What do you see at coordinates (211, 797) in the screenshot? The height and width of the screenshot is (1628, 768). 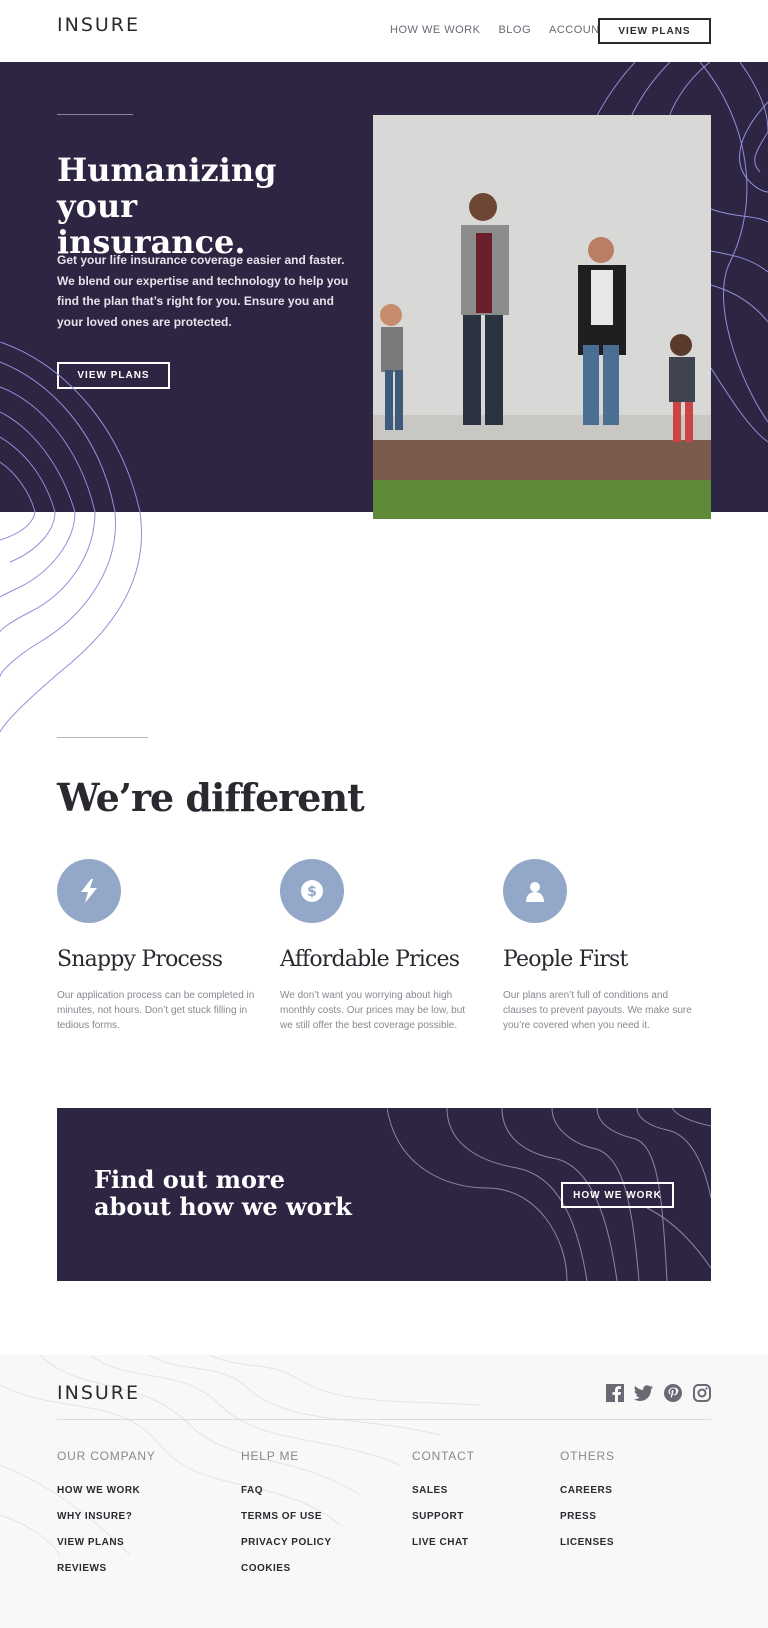 I see `different-title: We’re different` at bounding box center [211, 797].